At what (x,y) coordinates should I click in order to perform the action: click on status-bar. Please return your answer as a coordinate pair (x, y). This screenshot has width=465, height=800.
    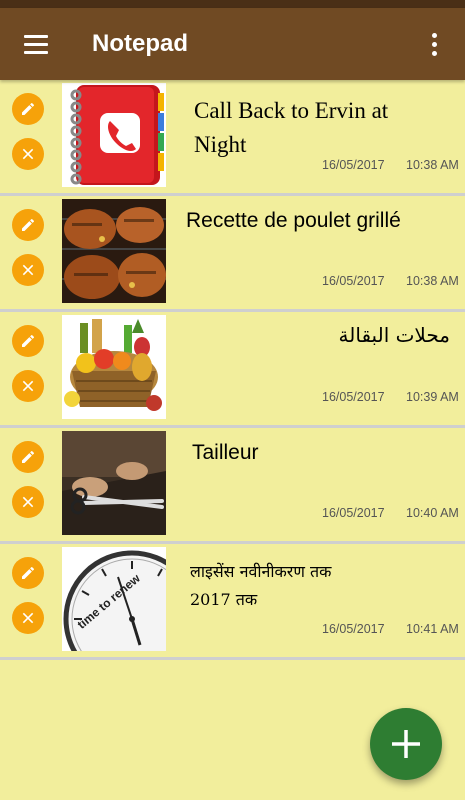
    Looking at the image, I should click on (232, 4).